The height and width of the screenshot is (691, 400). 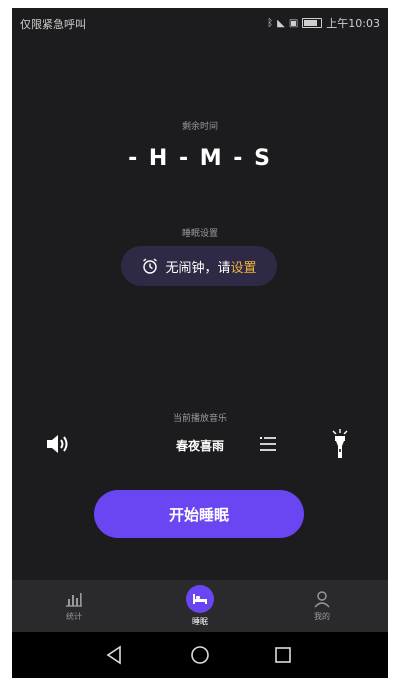 I want to click on home-icon, so click(x=200, y=655).